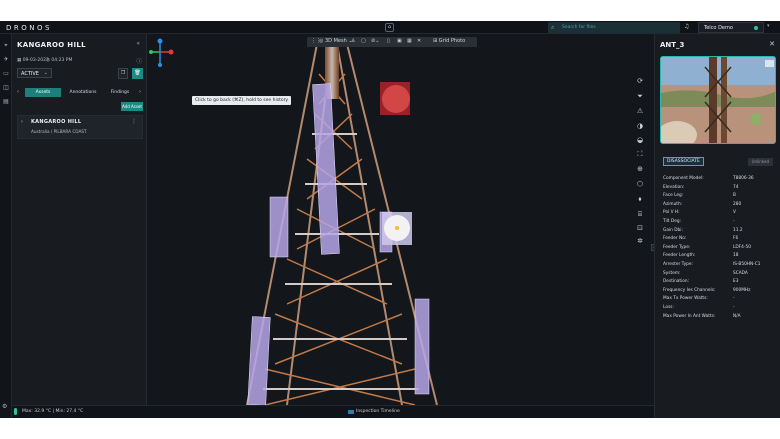  I want to click on report-icon: ▤, so click(6, 102).